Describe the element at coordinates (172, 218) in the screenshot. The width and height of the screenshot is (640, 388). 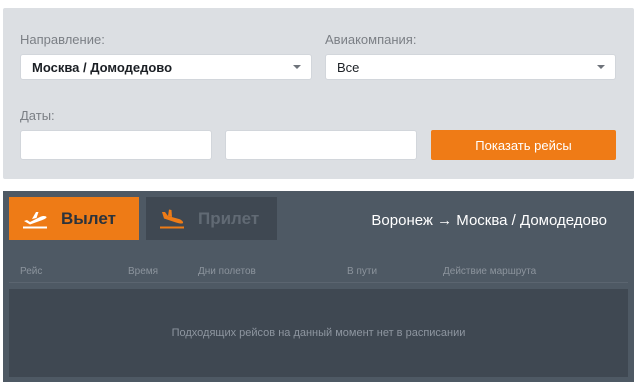
I see `plane-landing-icon` at that location.